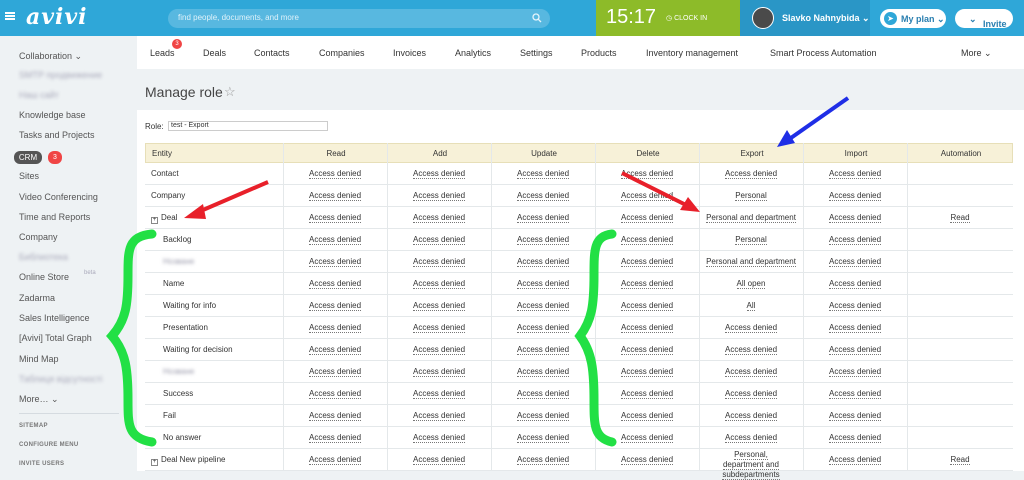  Describe the element at coordinates (913, 18) in the screenshot. I see `my-plan-button: ➤ My plan ⌄` at that location.